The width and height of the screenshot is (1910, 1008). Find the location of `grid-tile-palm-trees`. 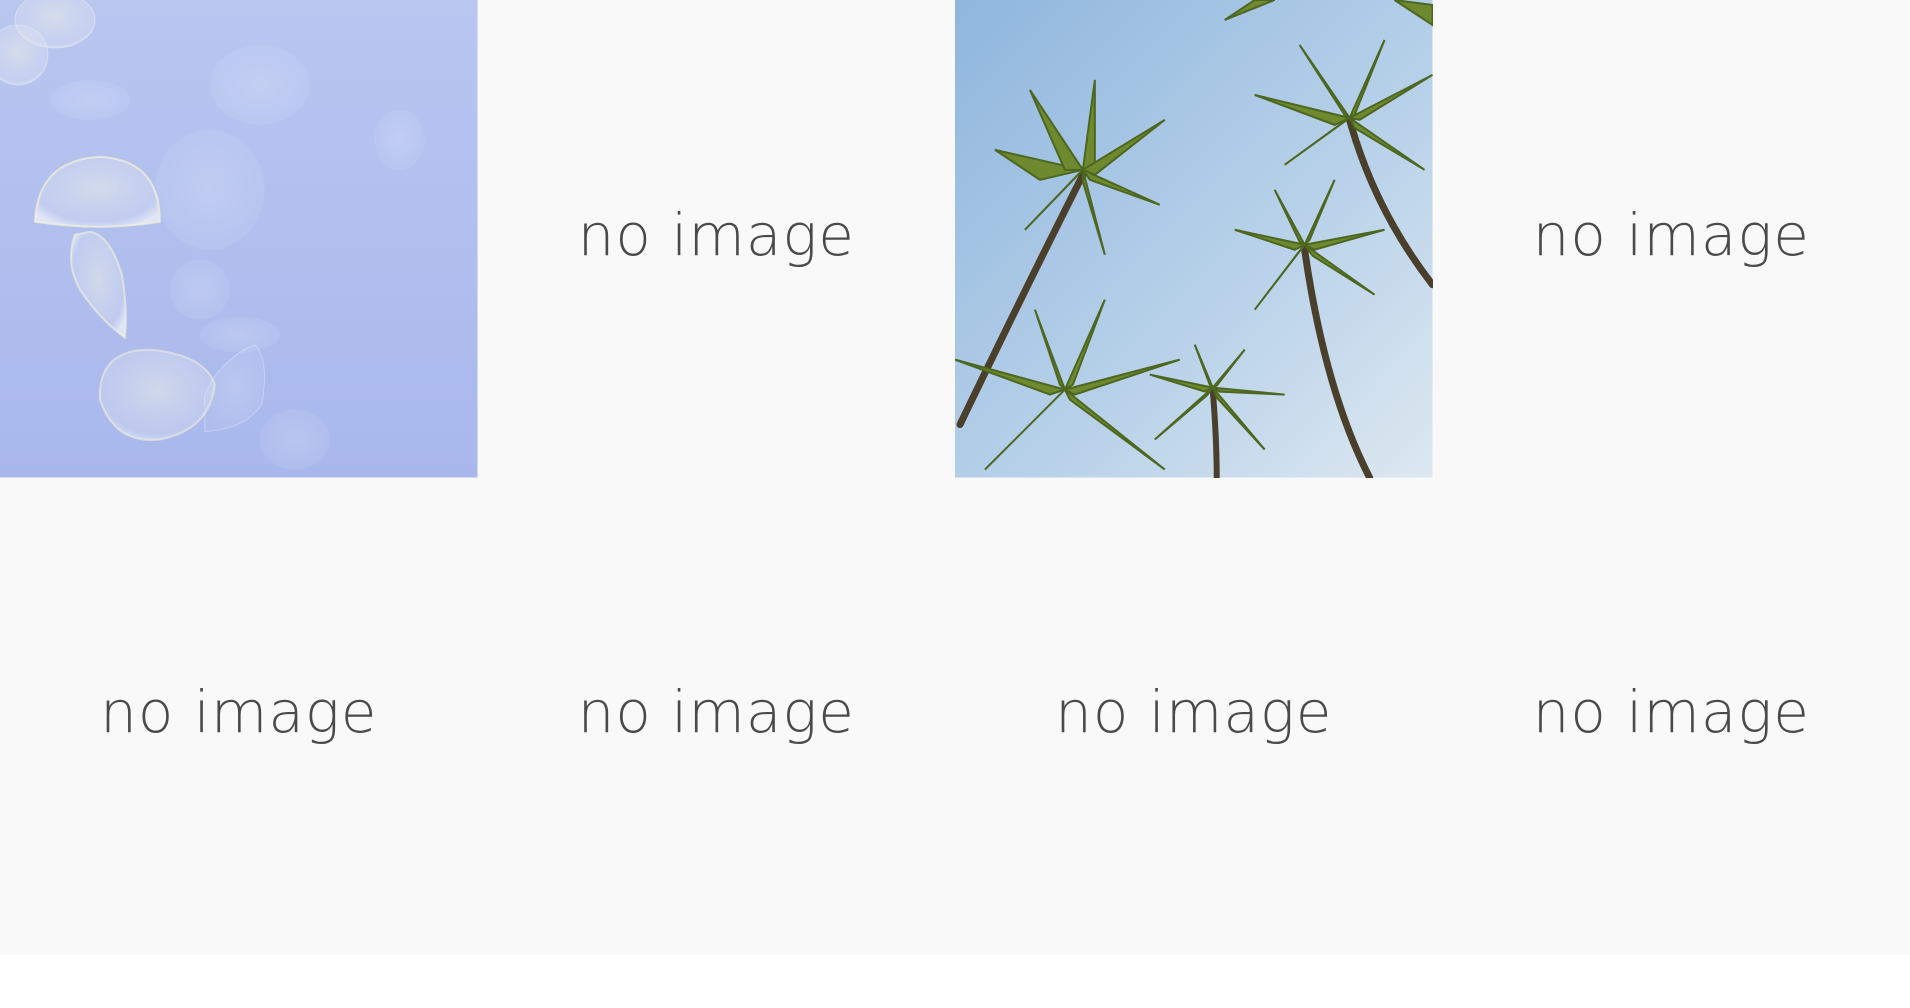

grid-tile-palm-trees is located at coordinates (1194, 239).